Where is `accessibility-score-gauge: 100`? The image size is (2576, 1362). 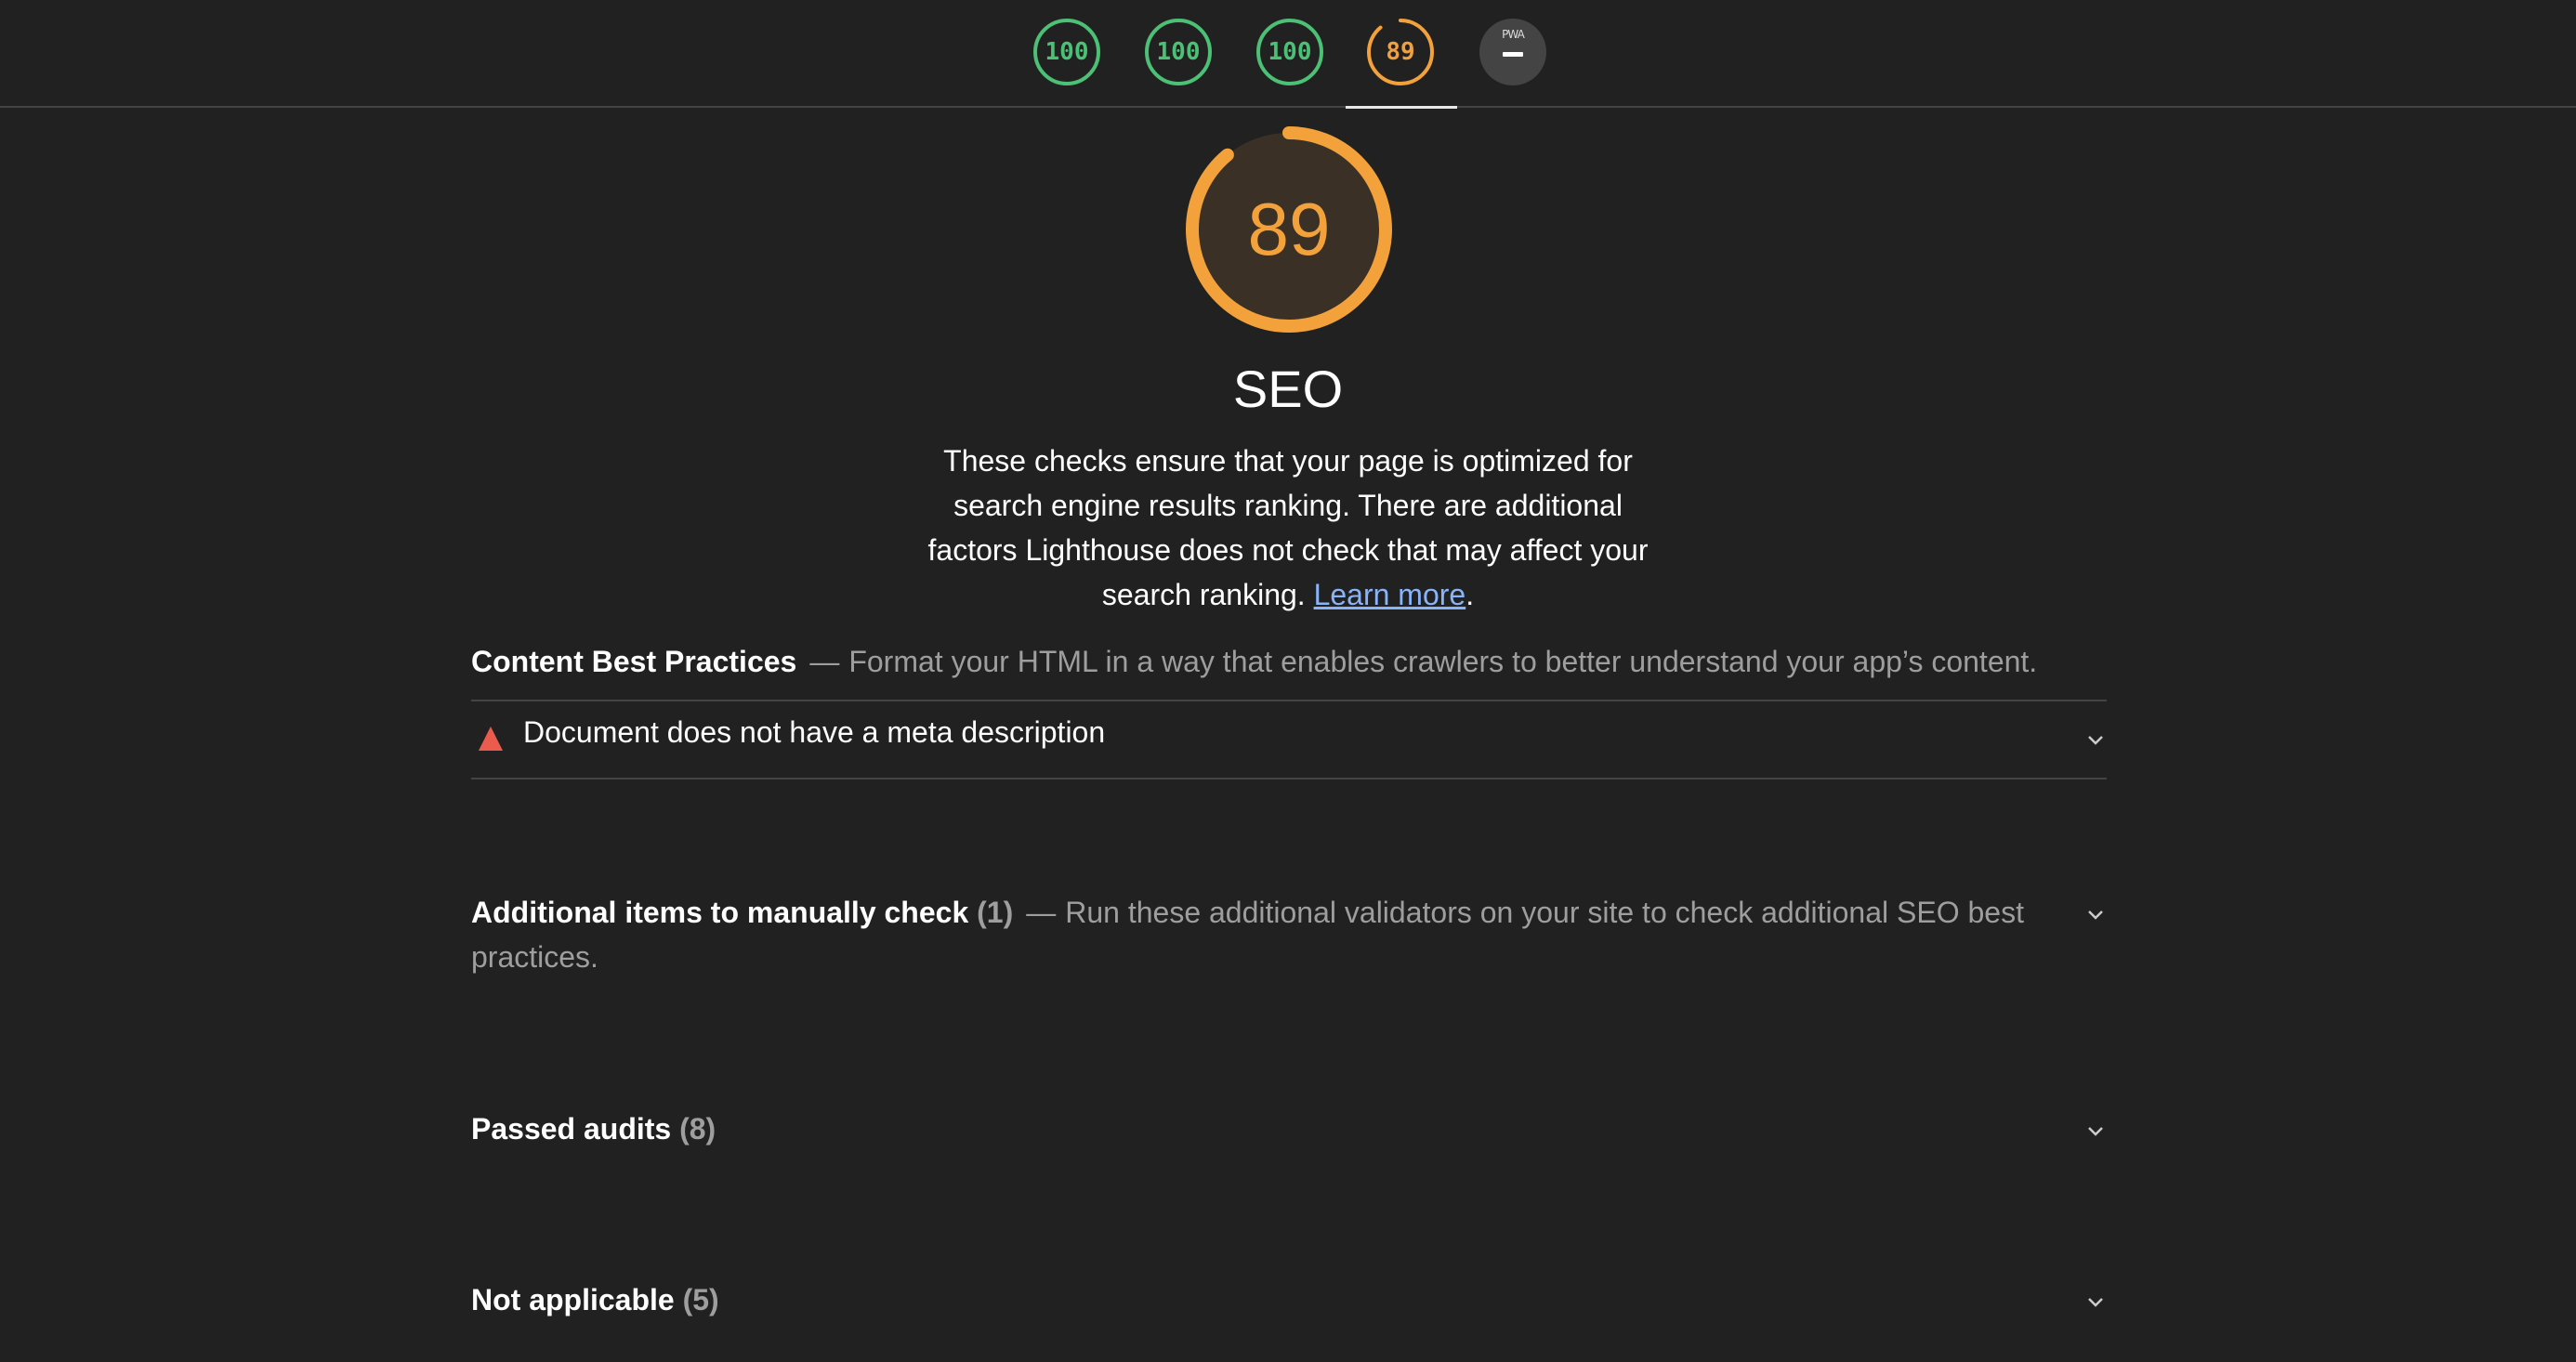 accessibility-score-gauge: 100 is located at coordinates (1178, 52).